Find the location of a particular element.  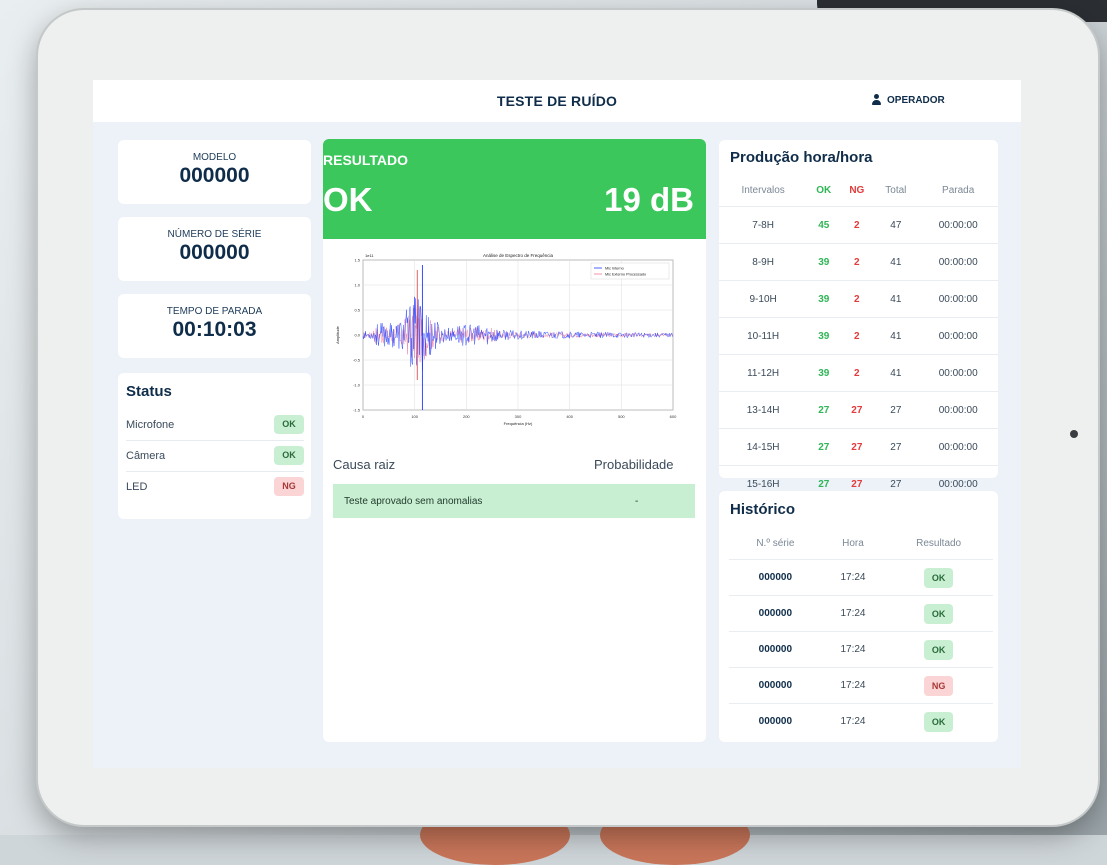

history-title: Histórico is located at coordinates (763, 509).